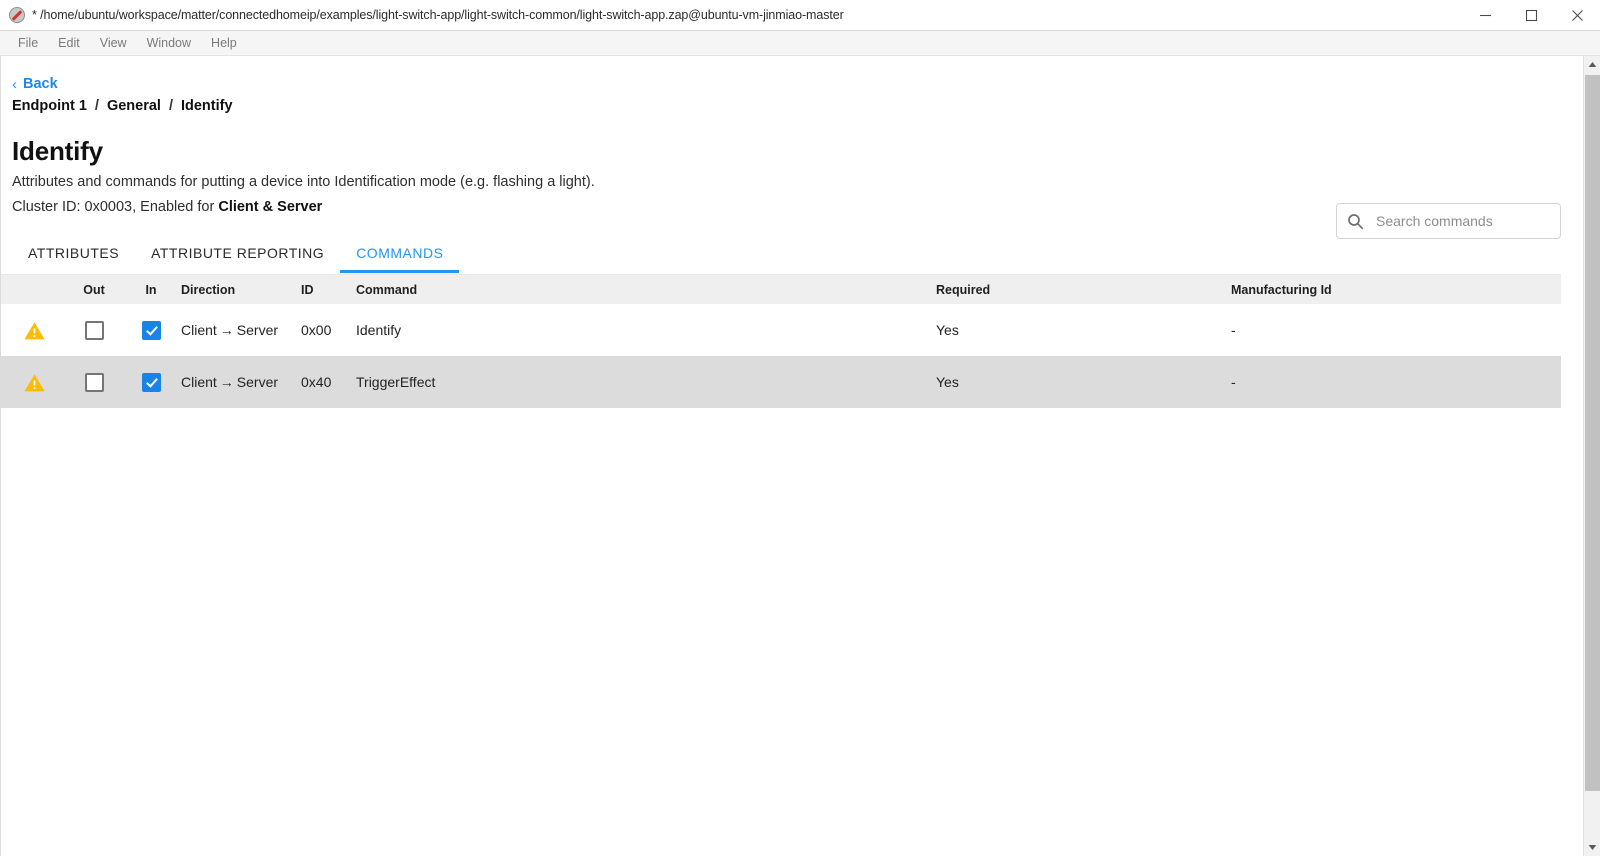 This screenshot has height=856, width=1600. What do you see at coordinates (781, 382) in the screenshot?
I see `table-row: Client → Server 0x40 TriggerEffect Yes -` at bounding box center [781, 382].